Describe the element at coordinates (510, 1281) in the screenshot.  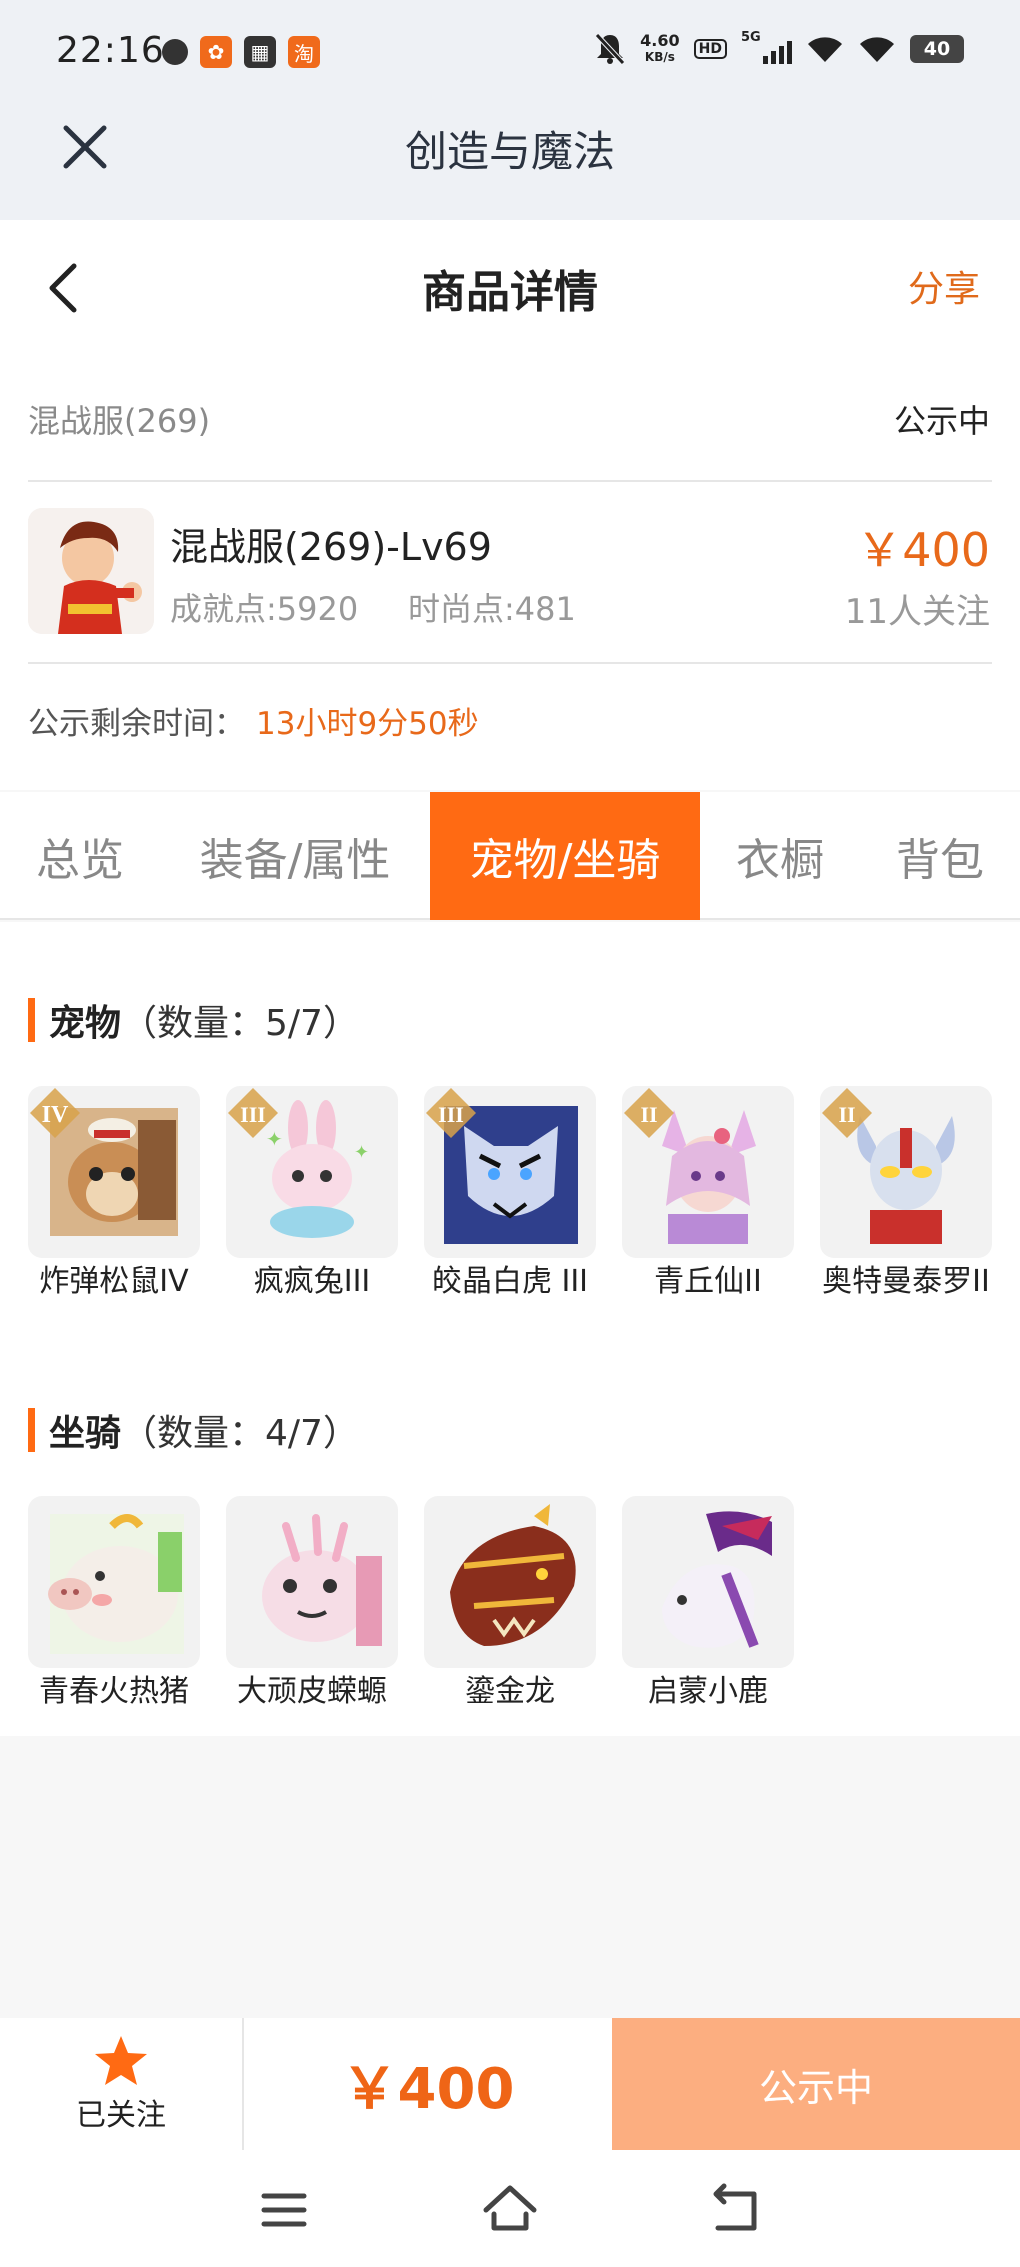
I see `pet-name: 皎晶白虎 III` at that location.